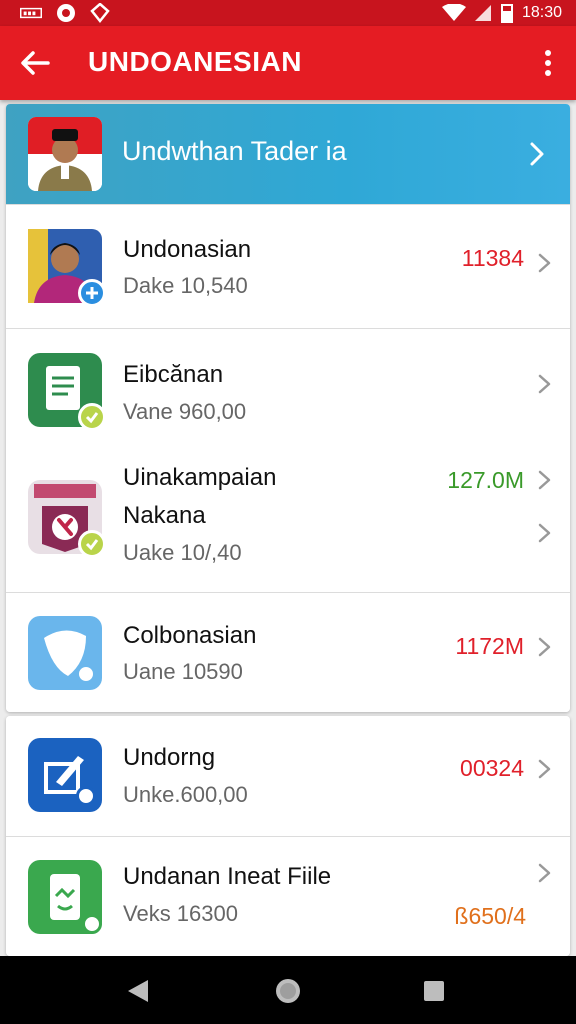  I want to click on nav-back-icon, so click(138, 991).